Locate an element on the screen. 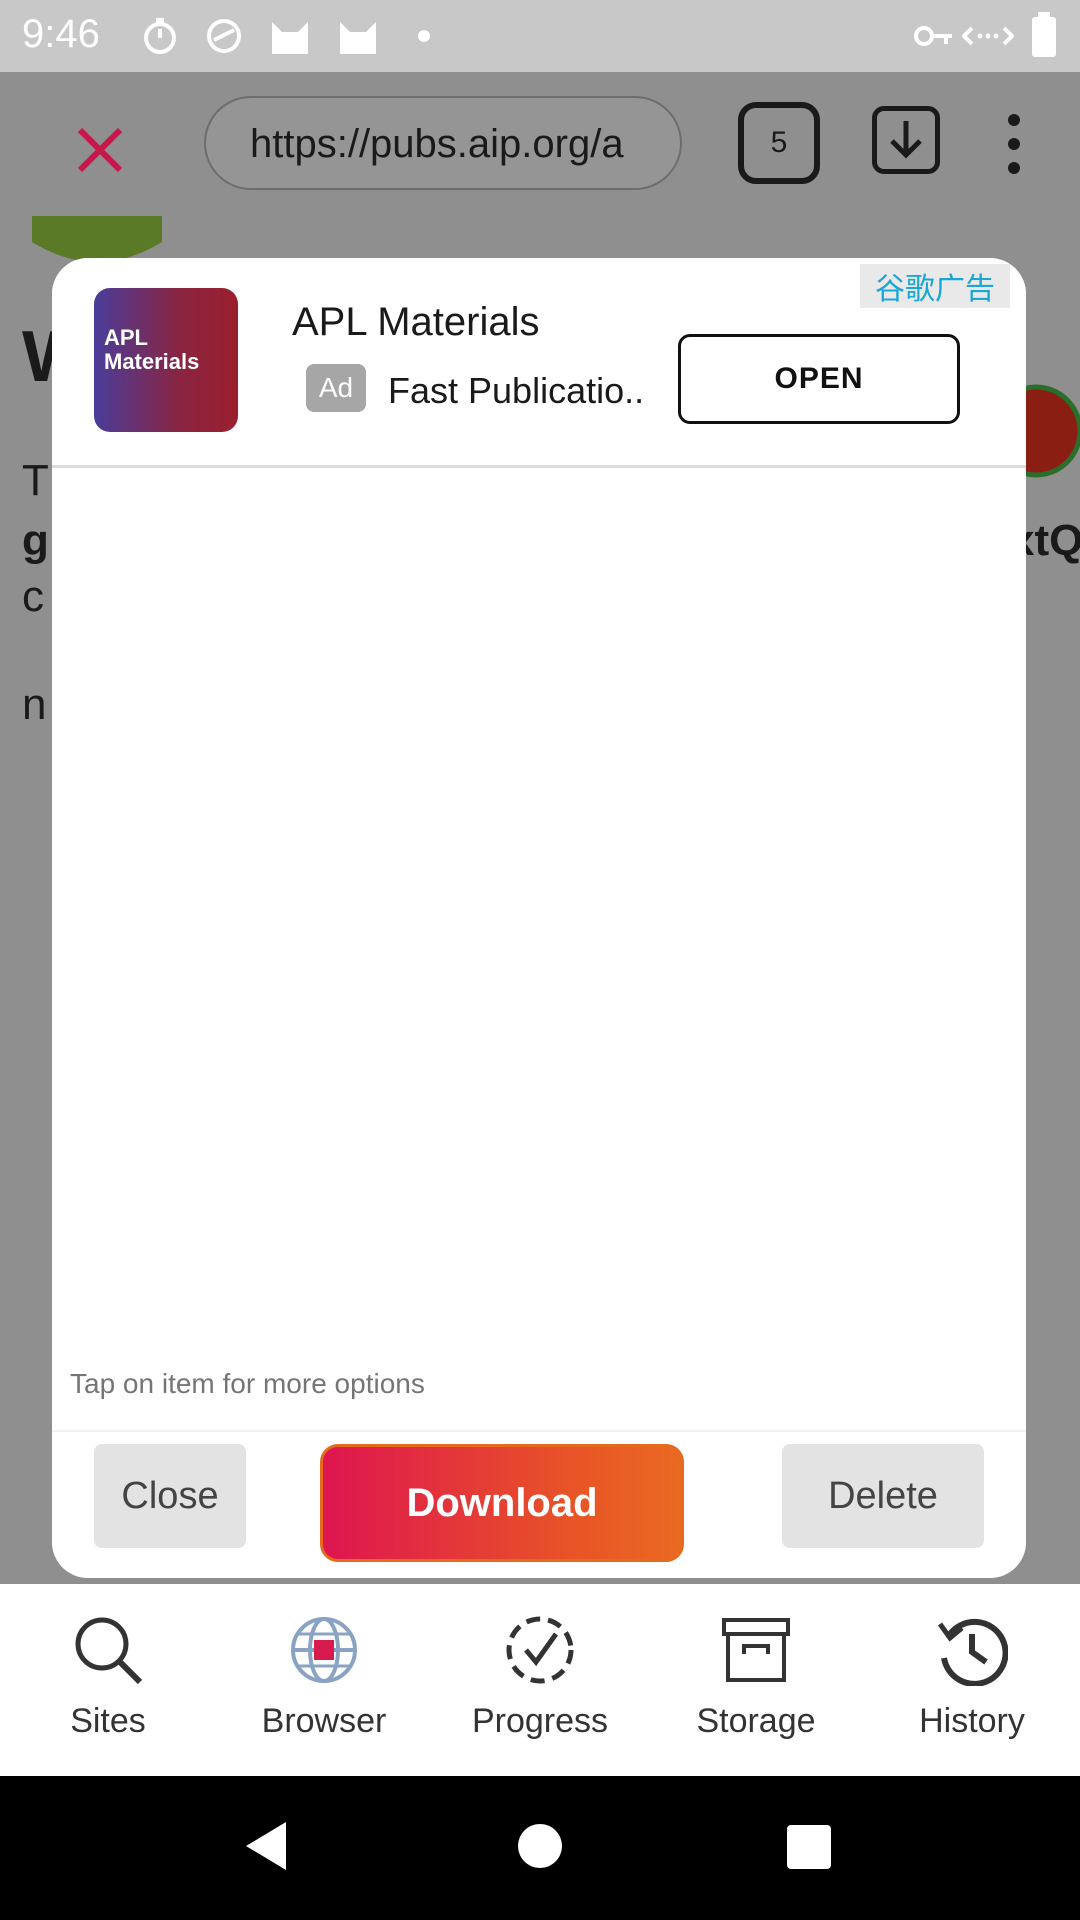 The image size is (1080, 1920). download-arrow-icon is located at coordinates (906, 140).